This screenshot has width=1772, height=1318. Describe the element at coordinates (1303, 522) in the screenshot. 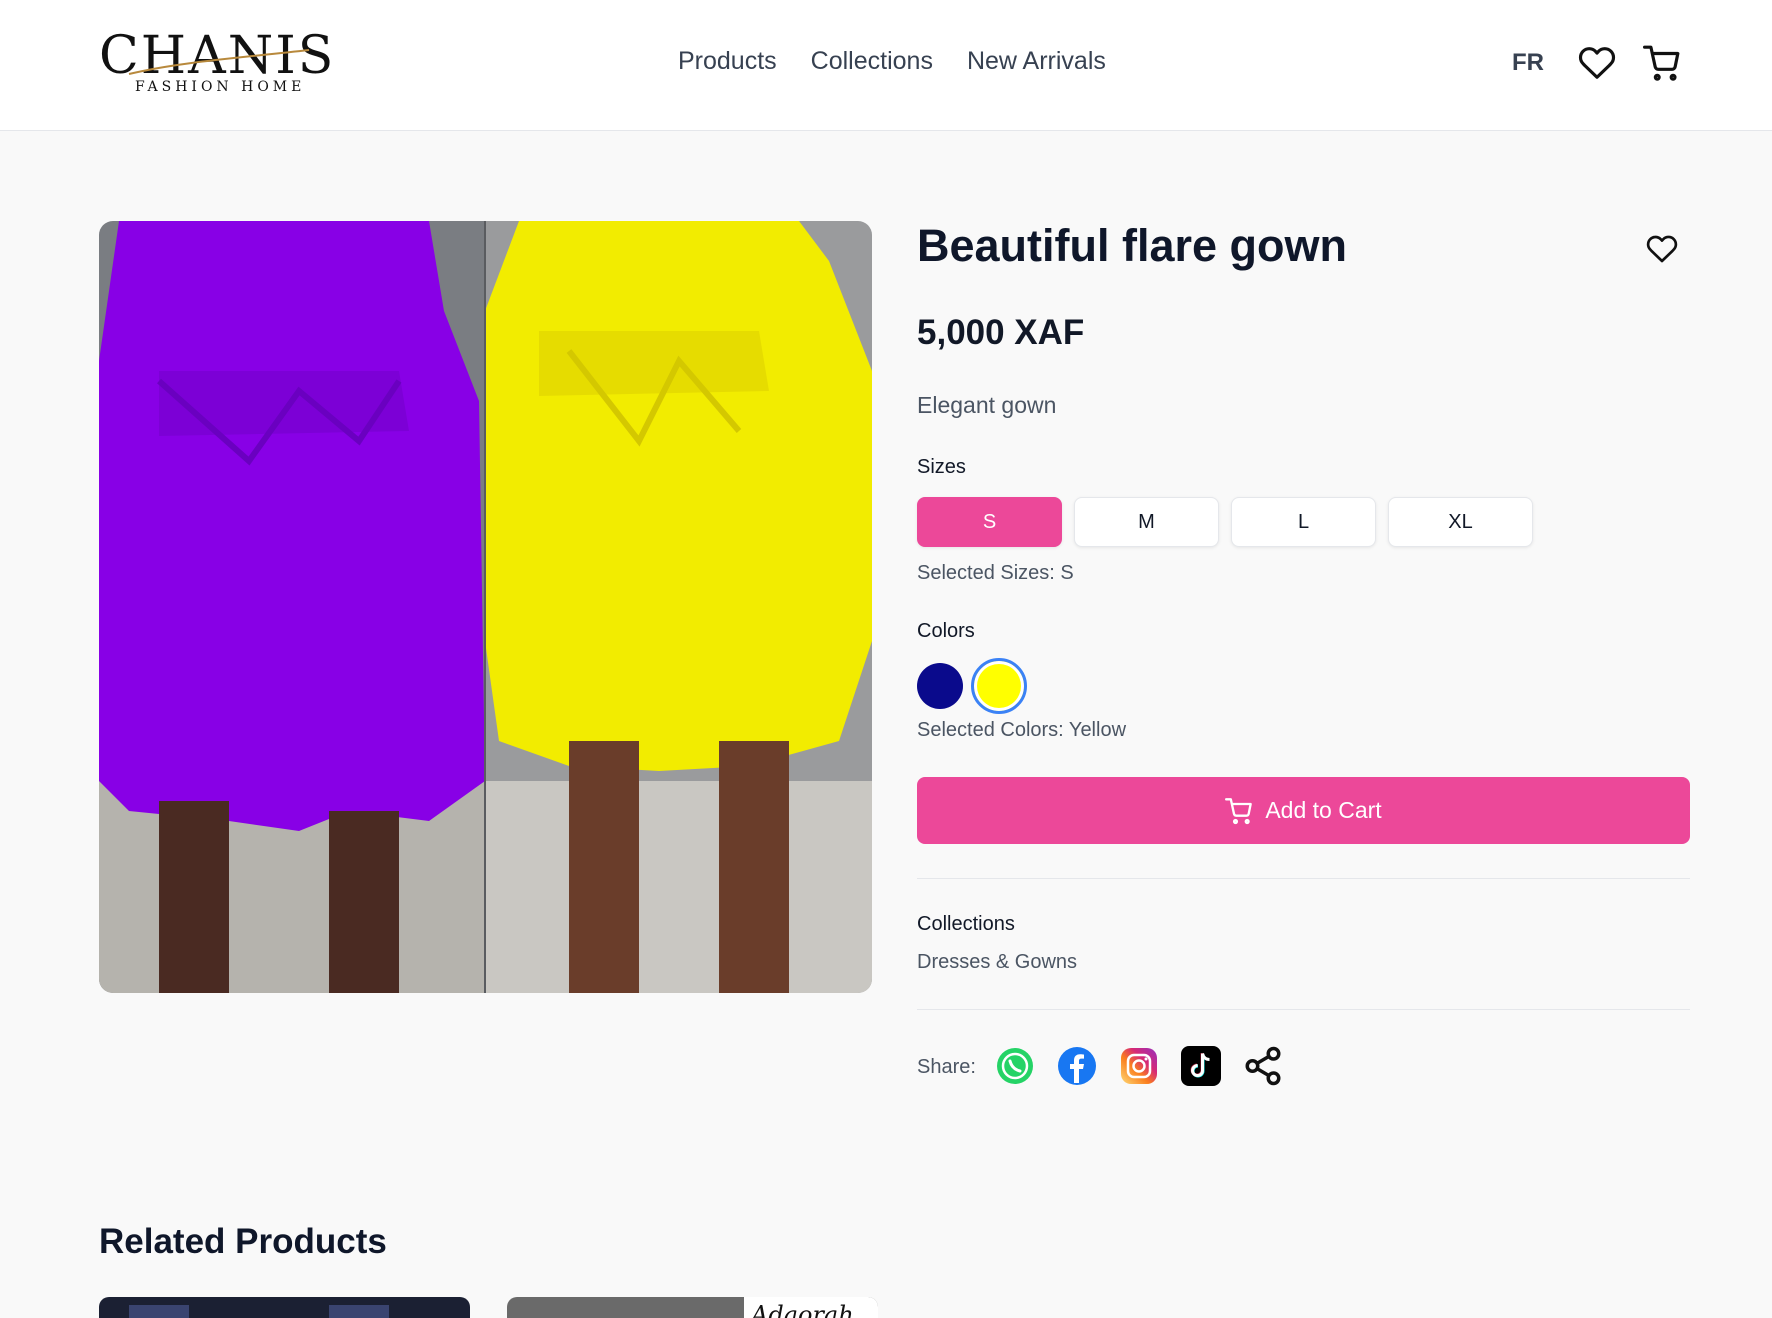

I see `size-option-l: L` at that location.